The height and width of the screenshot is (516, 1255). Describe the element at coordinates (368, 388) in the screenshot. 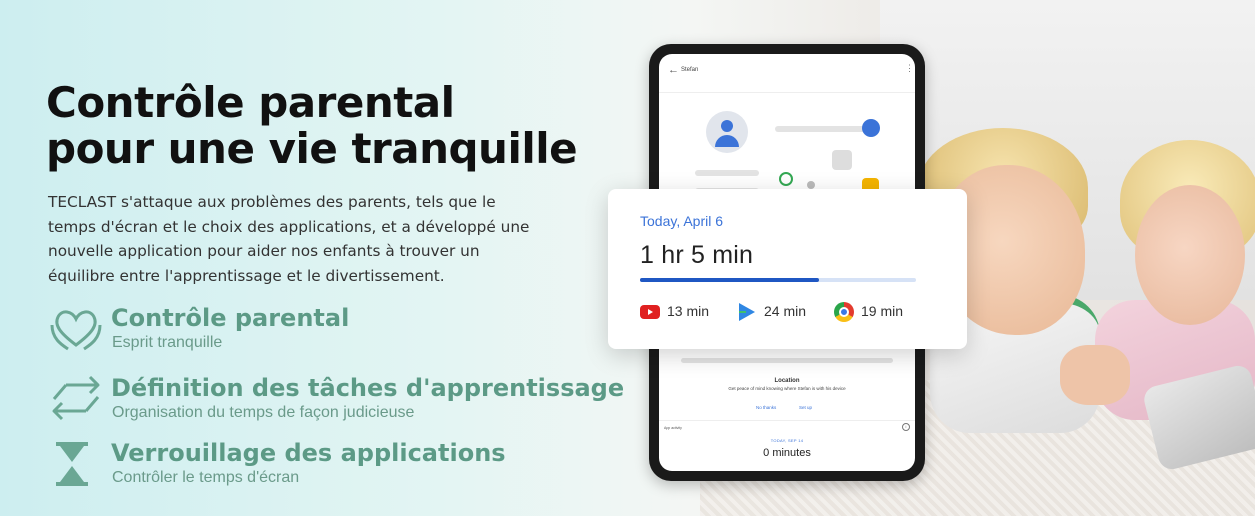

I see `feature-title: Définition des tâches d'apprentissage` at that location.